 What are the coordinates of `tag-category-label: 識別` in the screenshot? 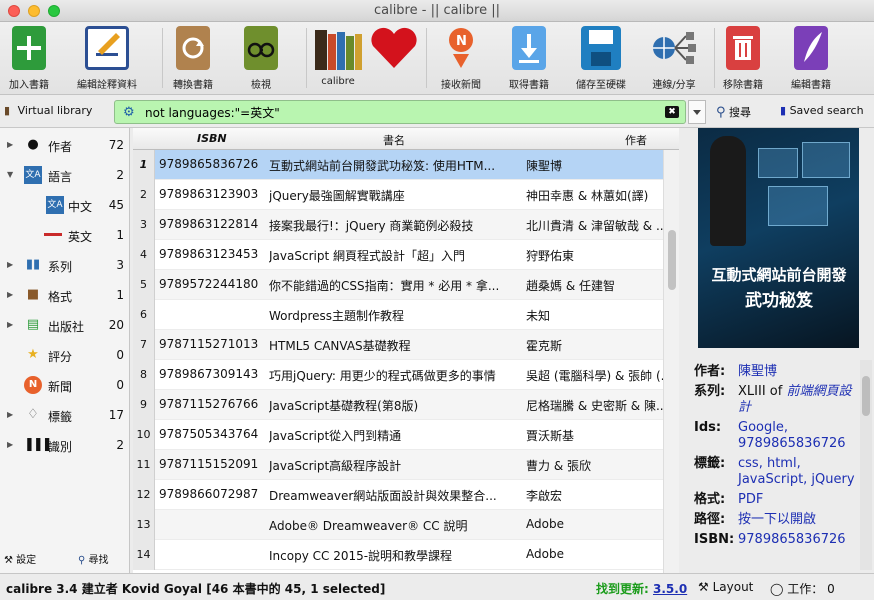 It's located at (60, 447).